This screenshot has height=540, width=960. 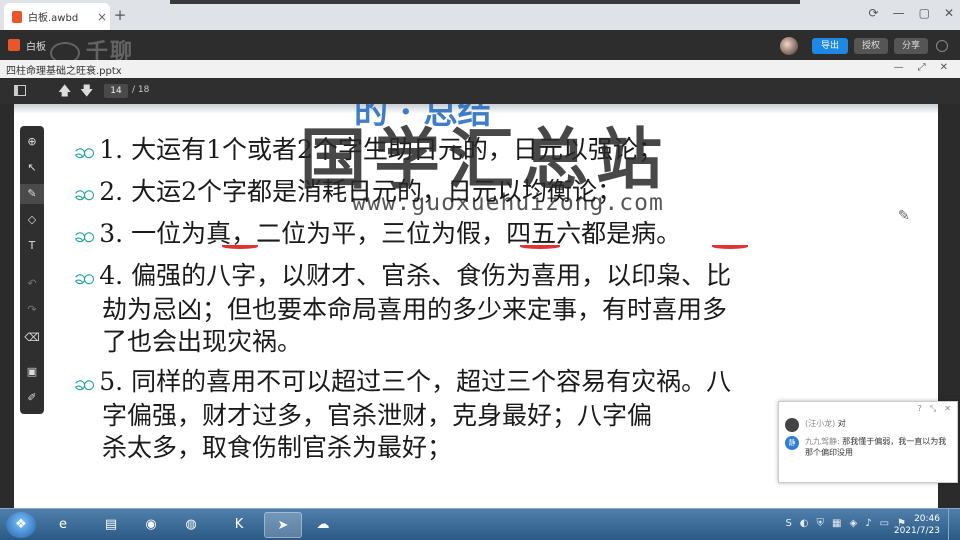 What do you see at coordinates (911, 46) in the screenshot?
I see `share-button: 分享` at bounding box center [911, 46].